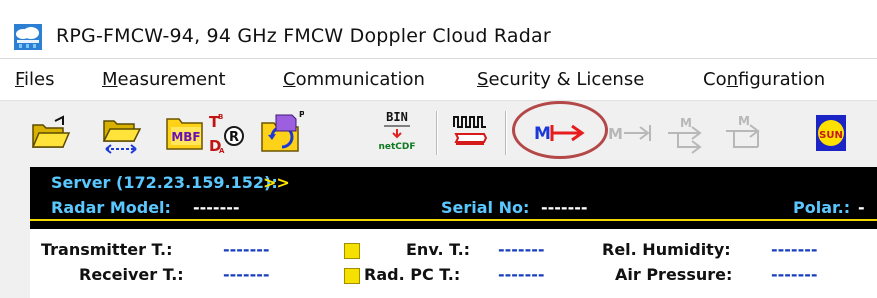  I want to click on env-temp-value: -------, so click(521, 249).